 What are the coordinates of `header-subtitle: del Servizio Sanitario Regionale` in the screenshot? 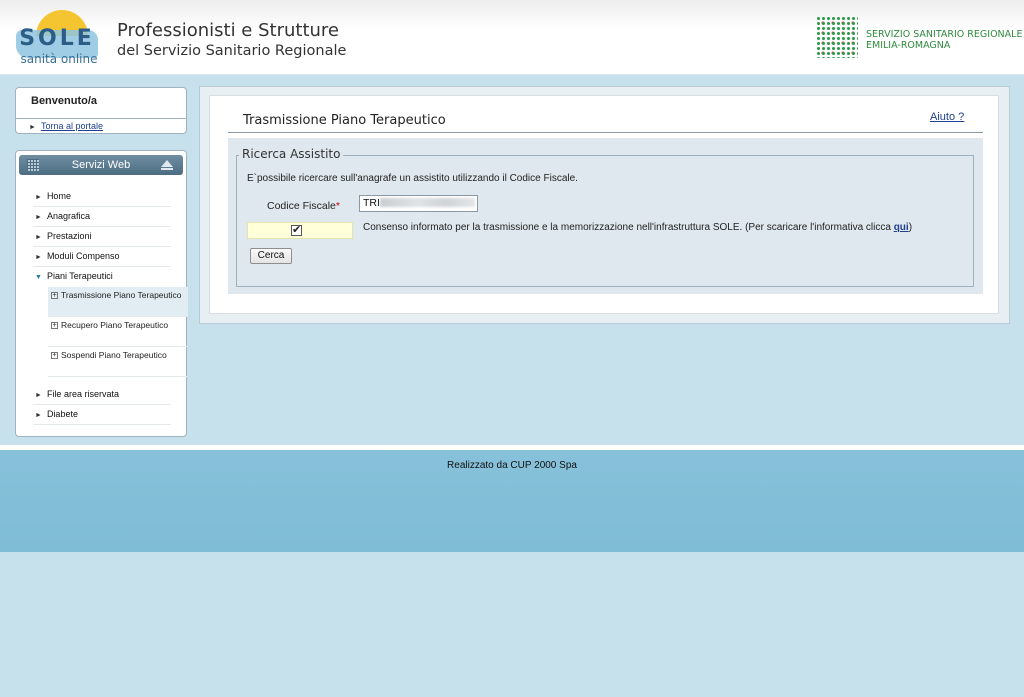 It's located at (232, 51).